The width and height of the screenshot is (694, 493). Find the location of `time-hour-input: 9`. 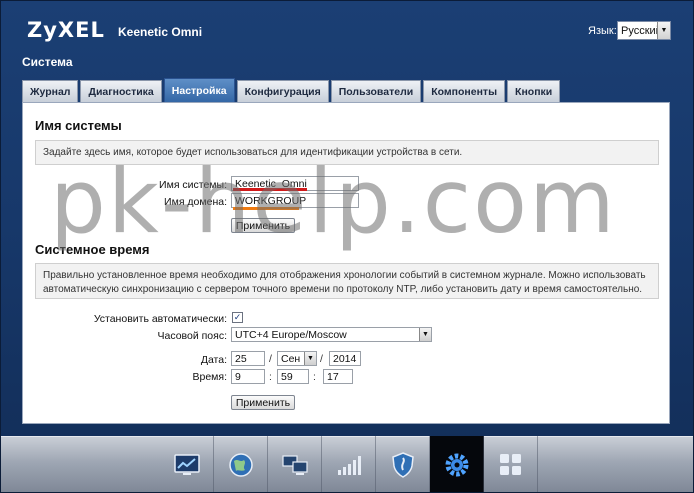

time-hour-input: 9 is located at coordinates (248, 376).